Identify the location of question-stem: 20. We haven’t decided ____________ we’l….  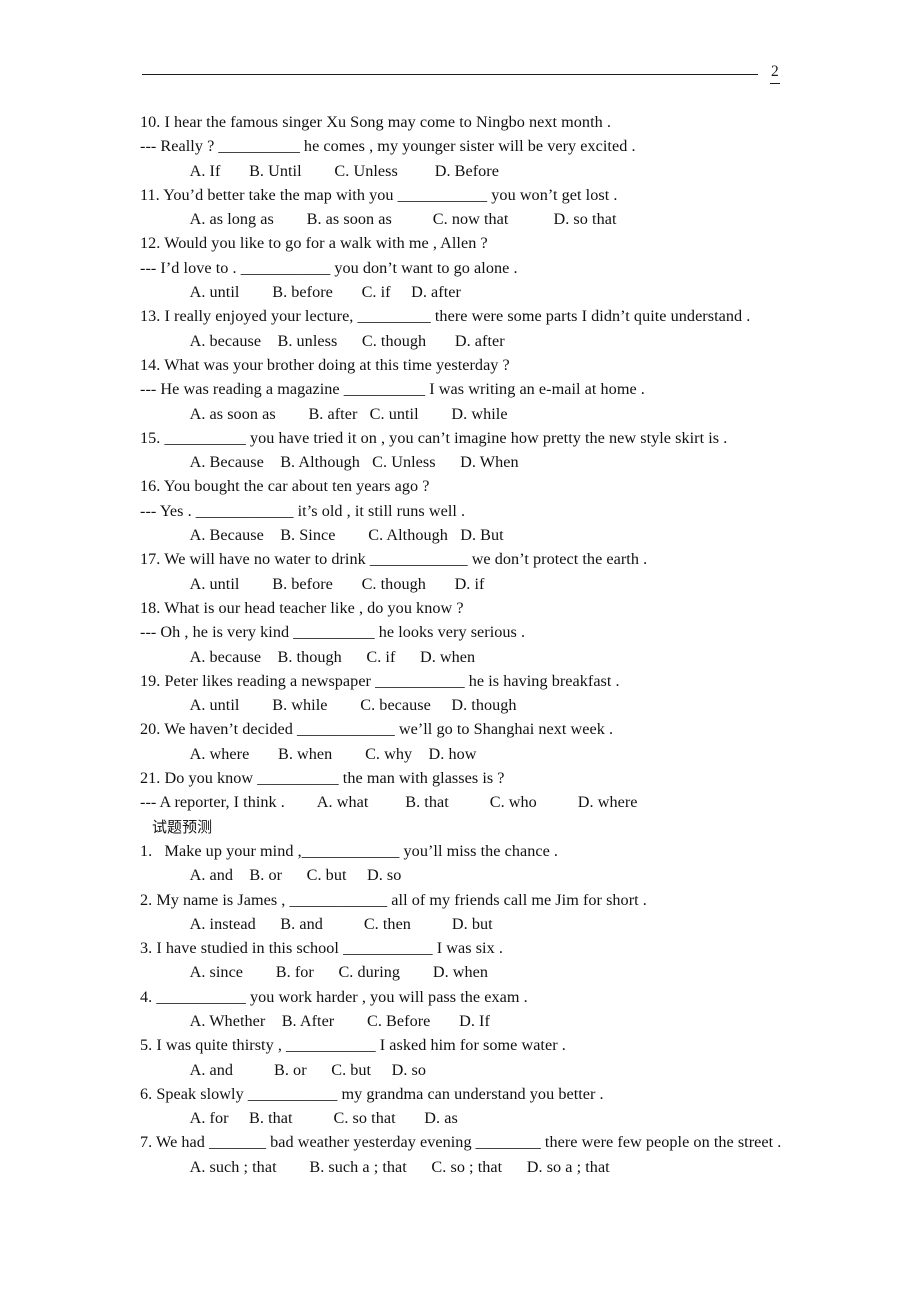
(377, 729).